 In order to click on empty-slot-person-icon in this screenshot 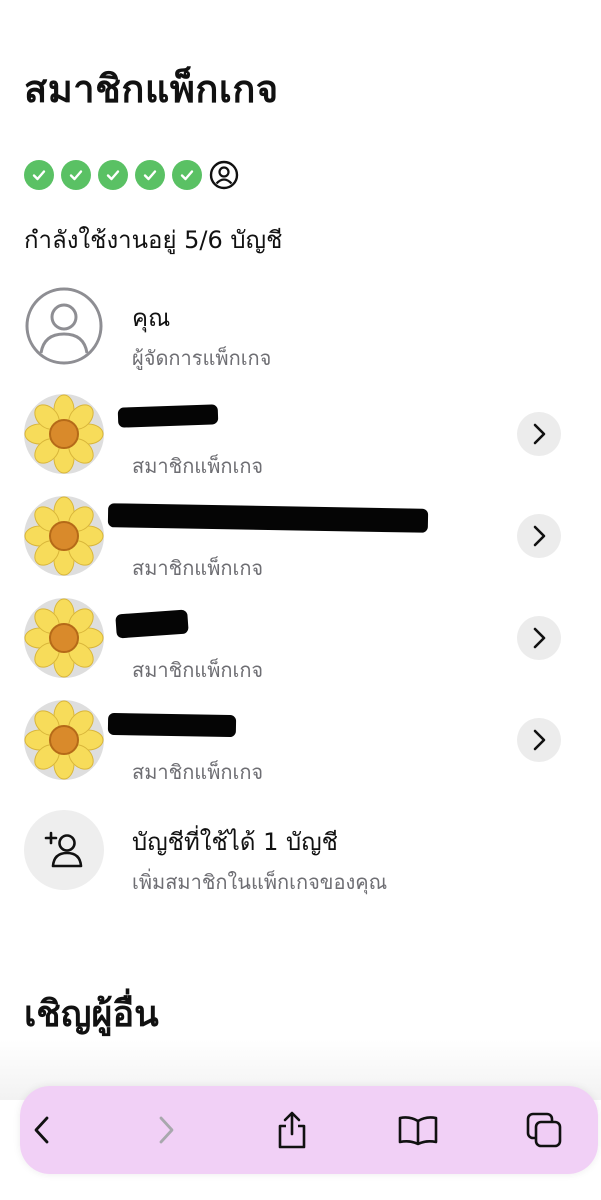, I will do `click(224, 175)`.